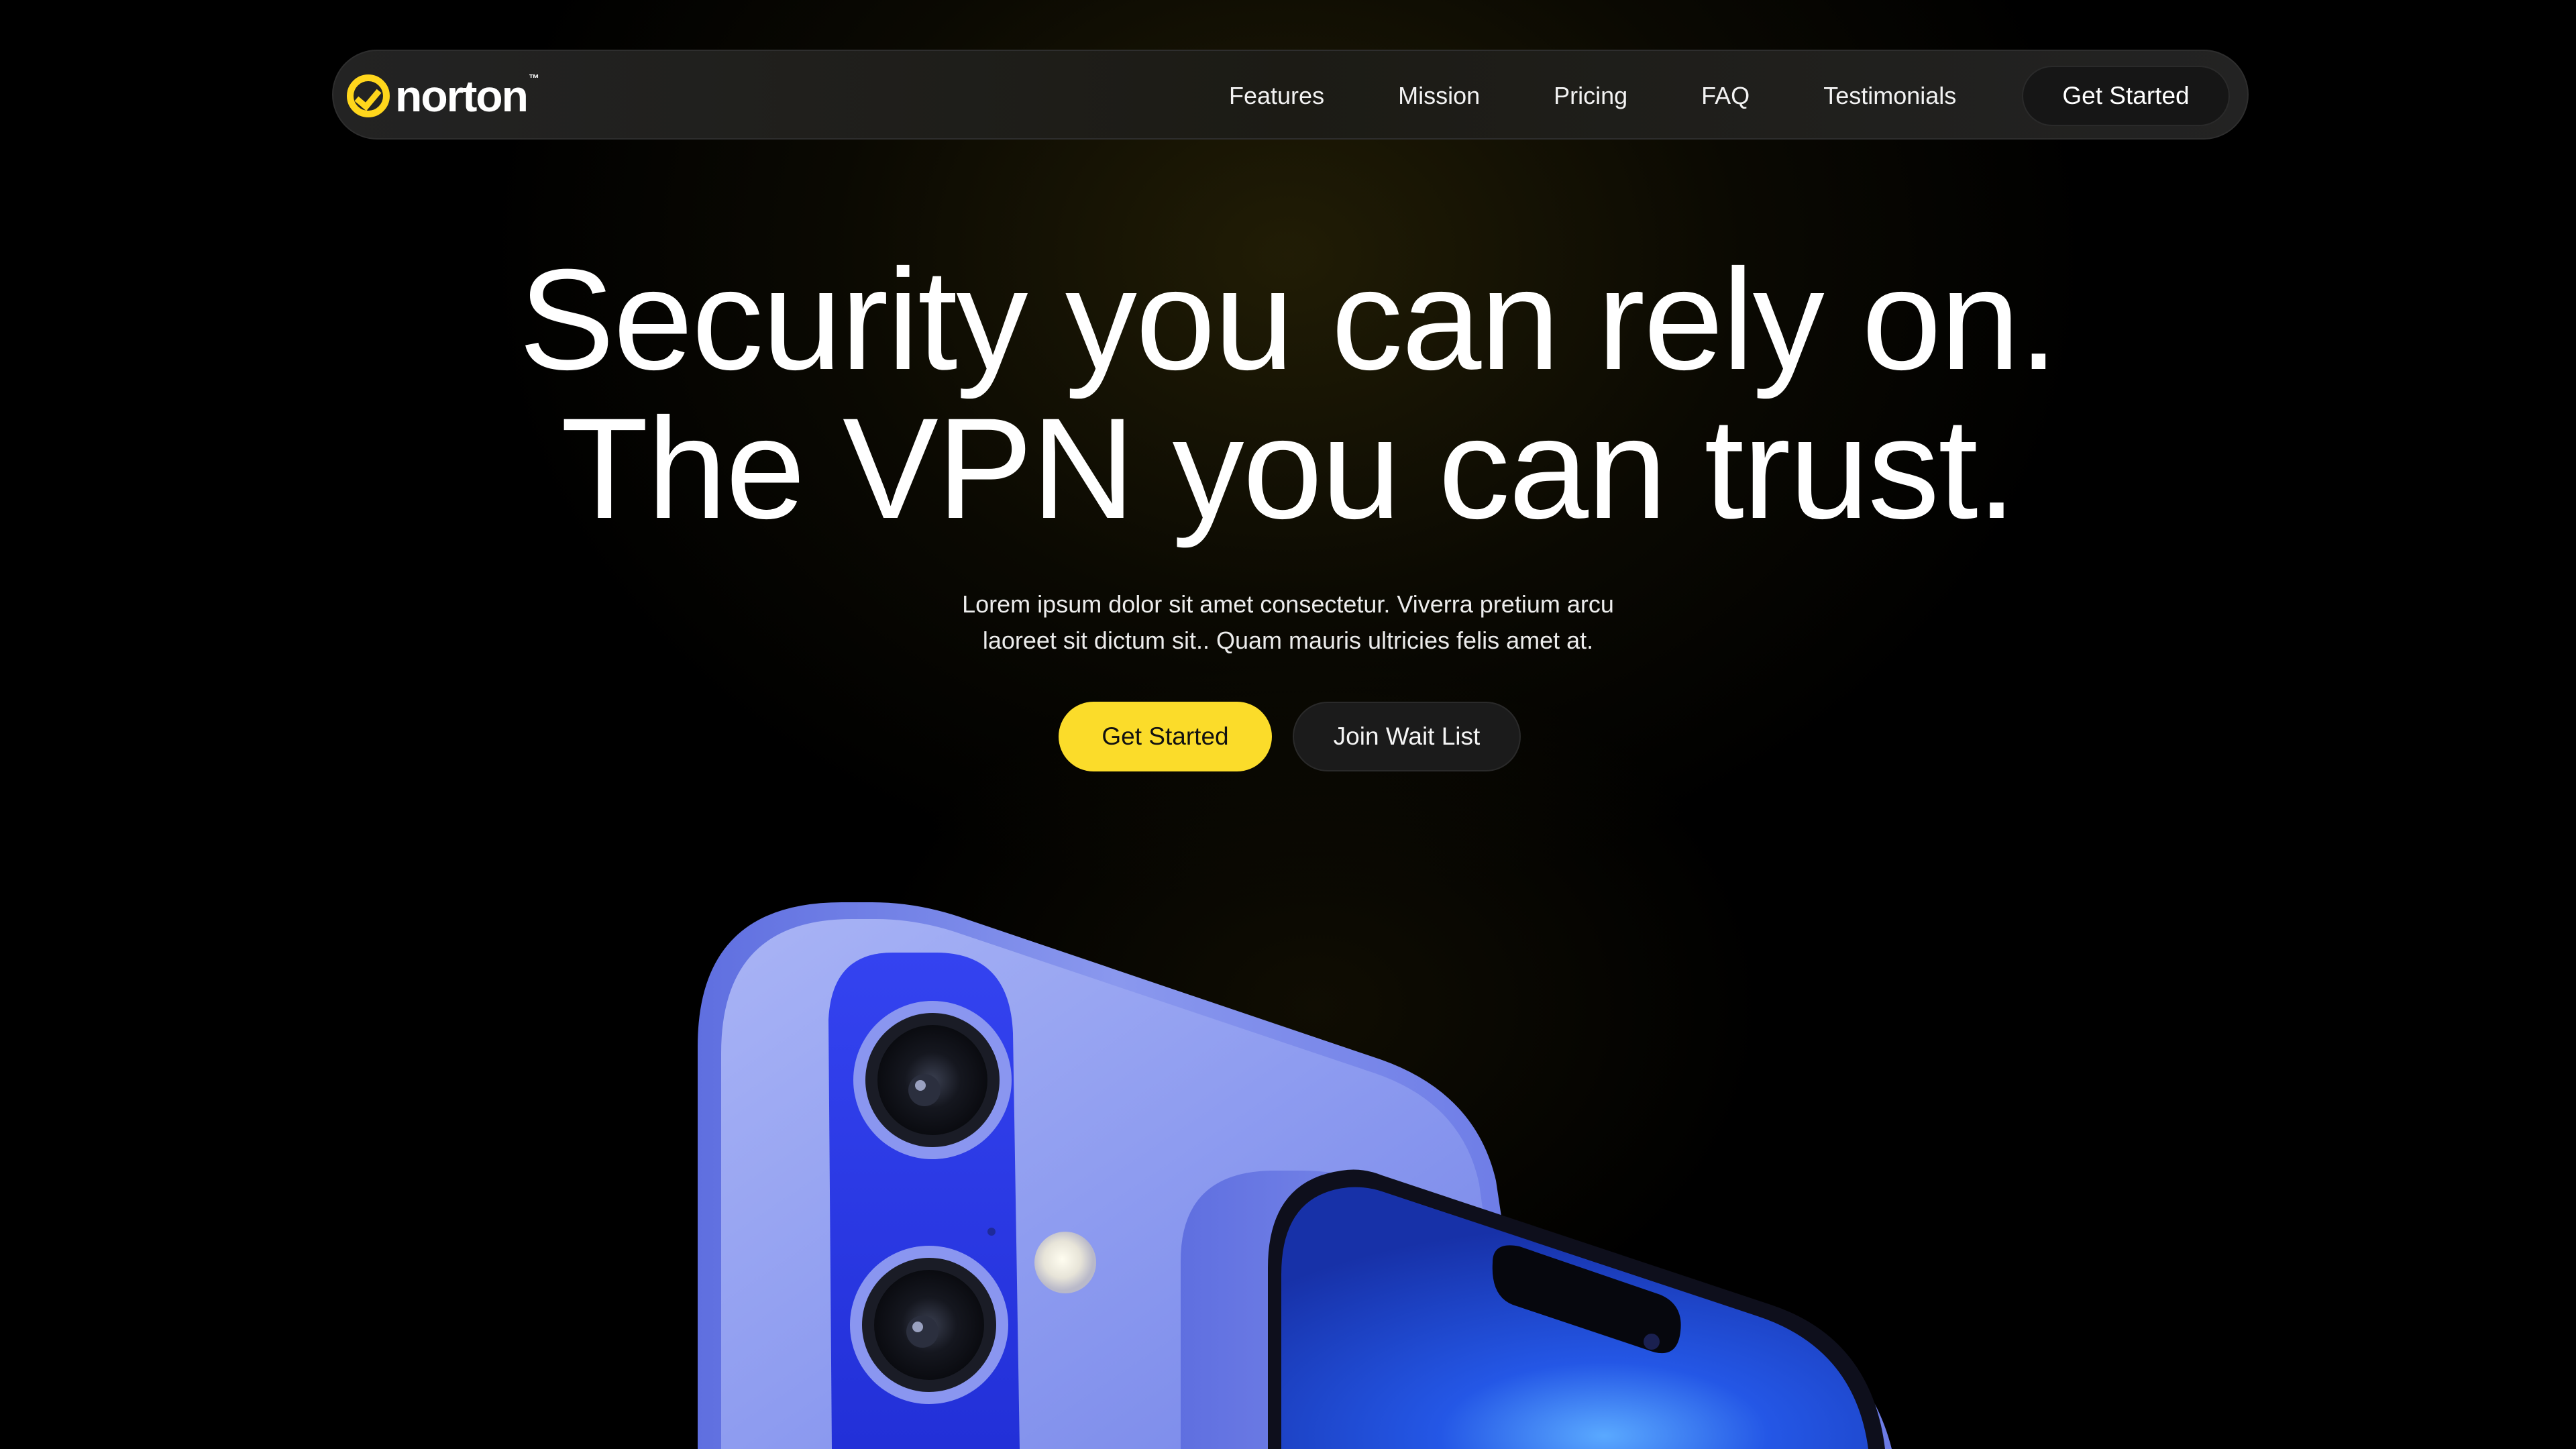  I want to click on nav-link-faq: FAQ, so click(1725, 96).